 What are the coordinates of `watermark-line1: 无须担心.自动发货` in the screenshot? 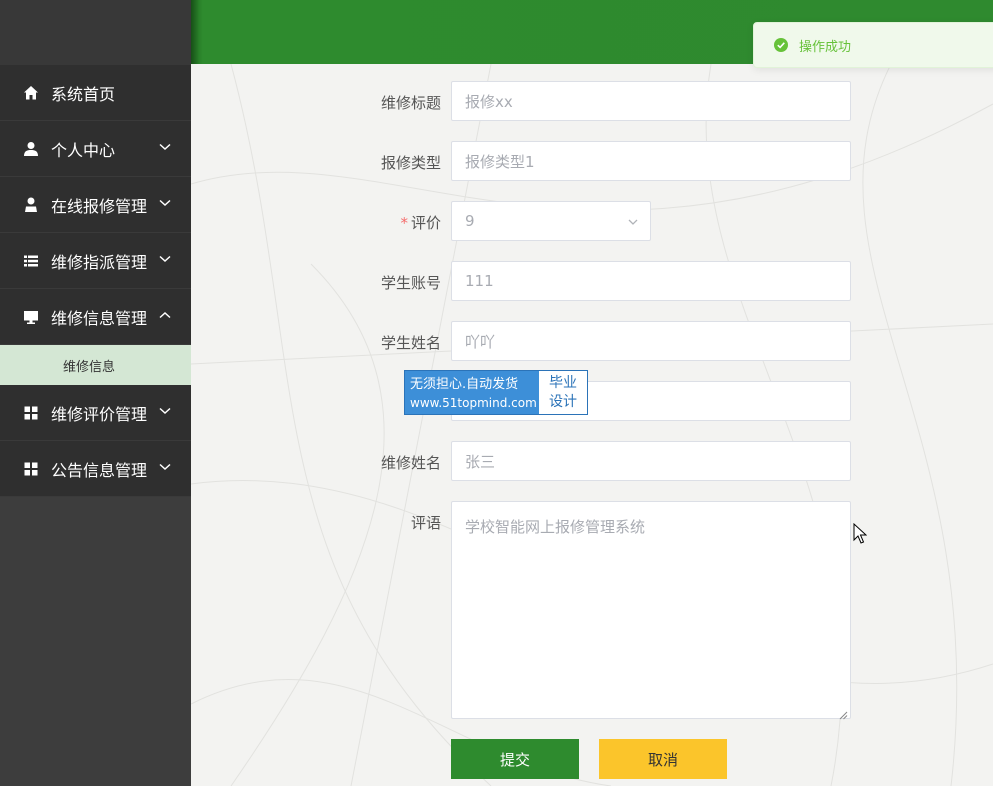 It's located at (464, 384).